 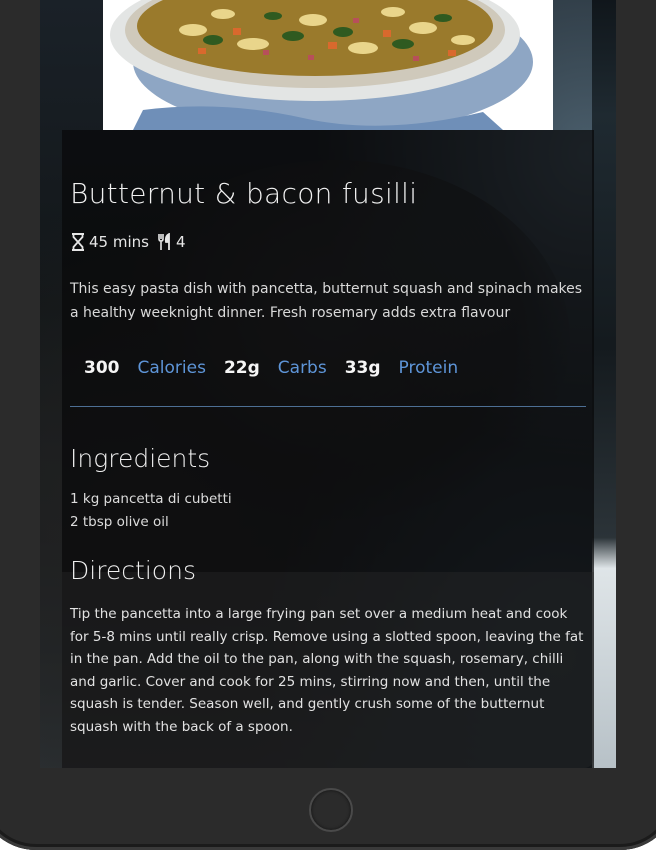 What do you see at coordinates (428, 368) in the screenshot?
I see `protein-label: Protein` at bounding box center [428, 368].